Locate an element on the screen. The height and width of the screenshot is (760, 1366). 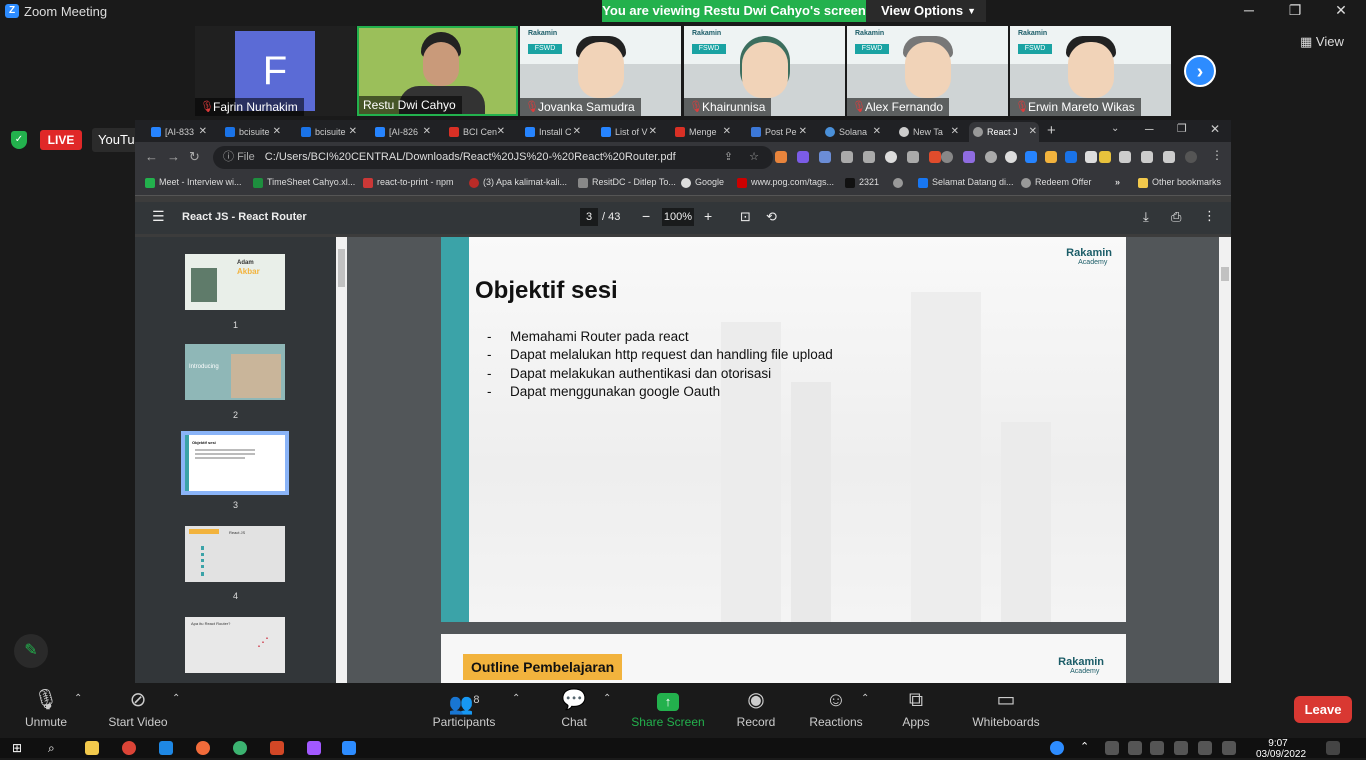
browser-tab: List of V ✕ is located at coordinates (628, 132).